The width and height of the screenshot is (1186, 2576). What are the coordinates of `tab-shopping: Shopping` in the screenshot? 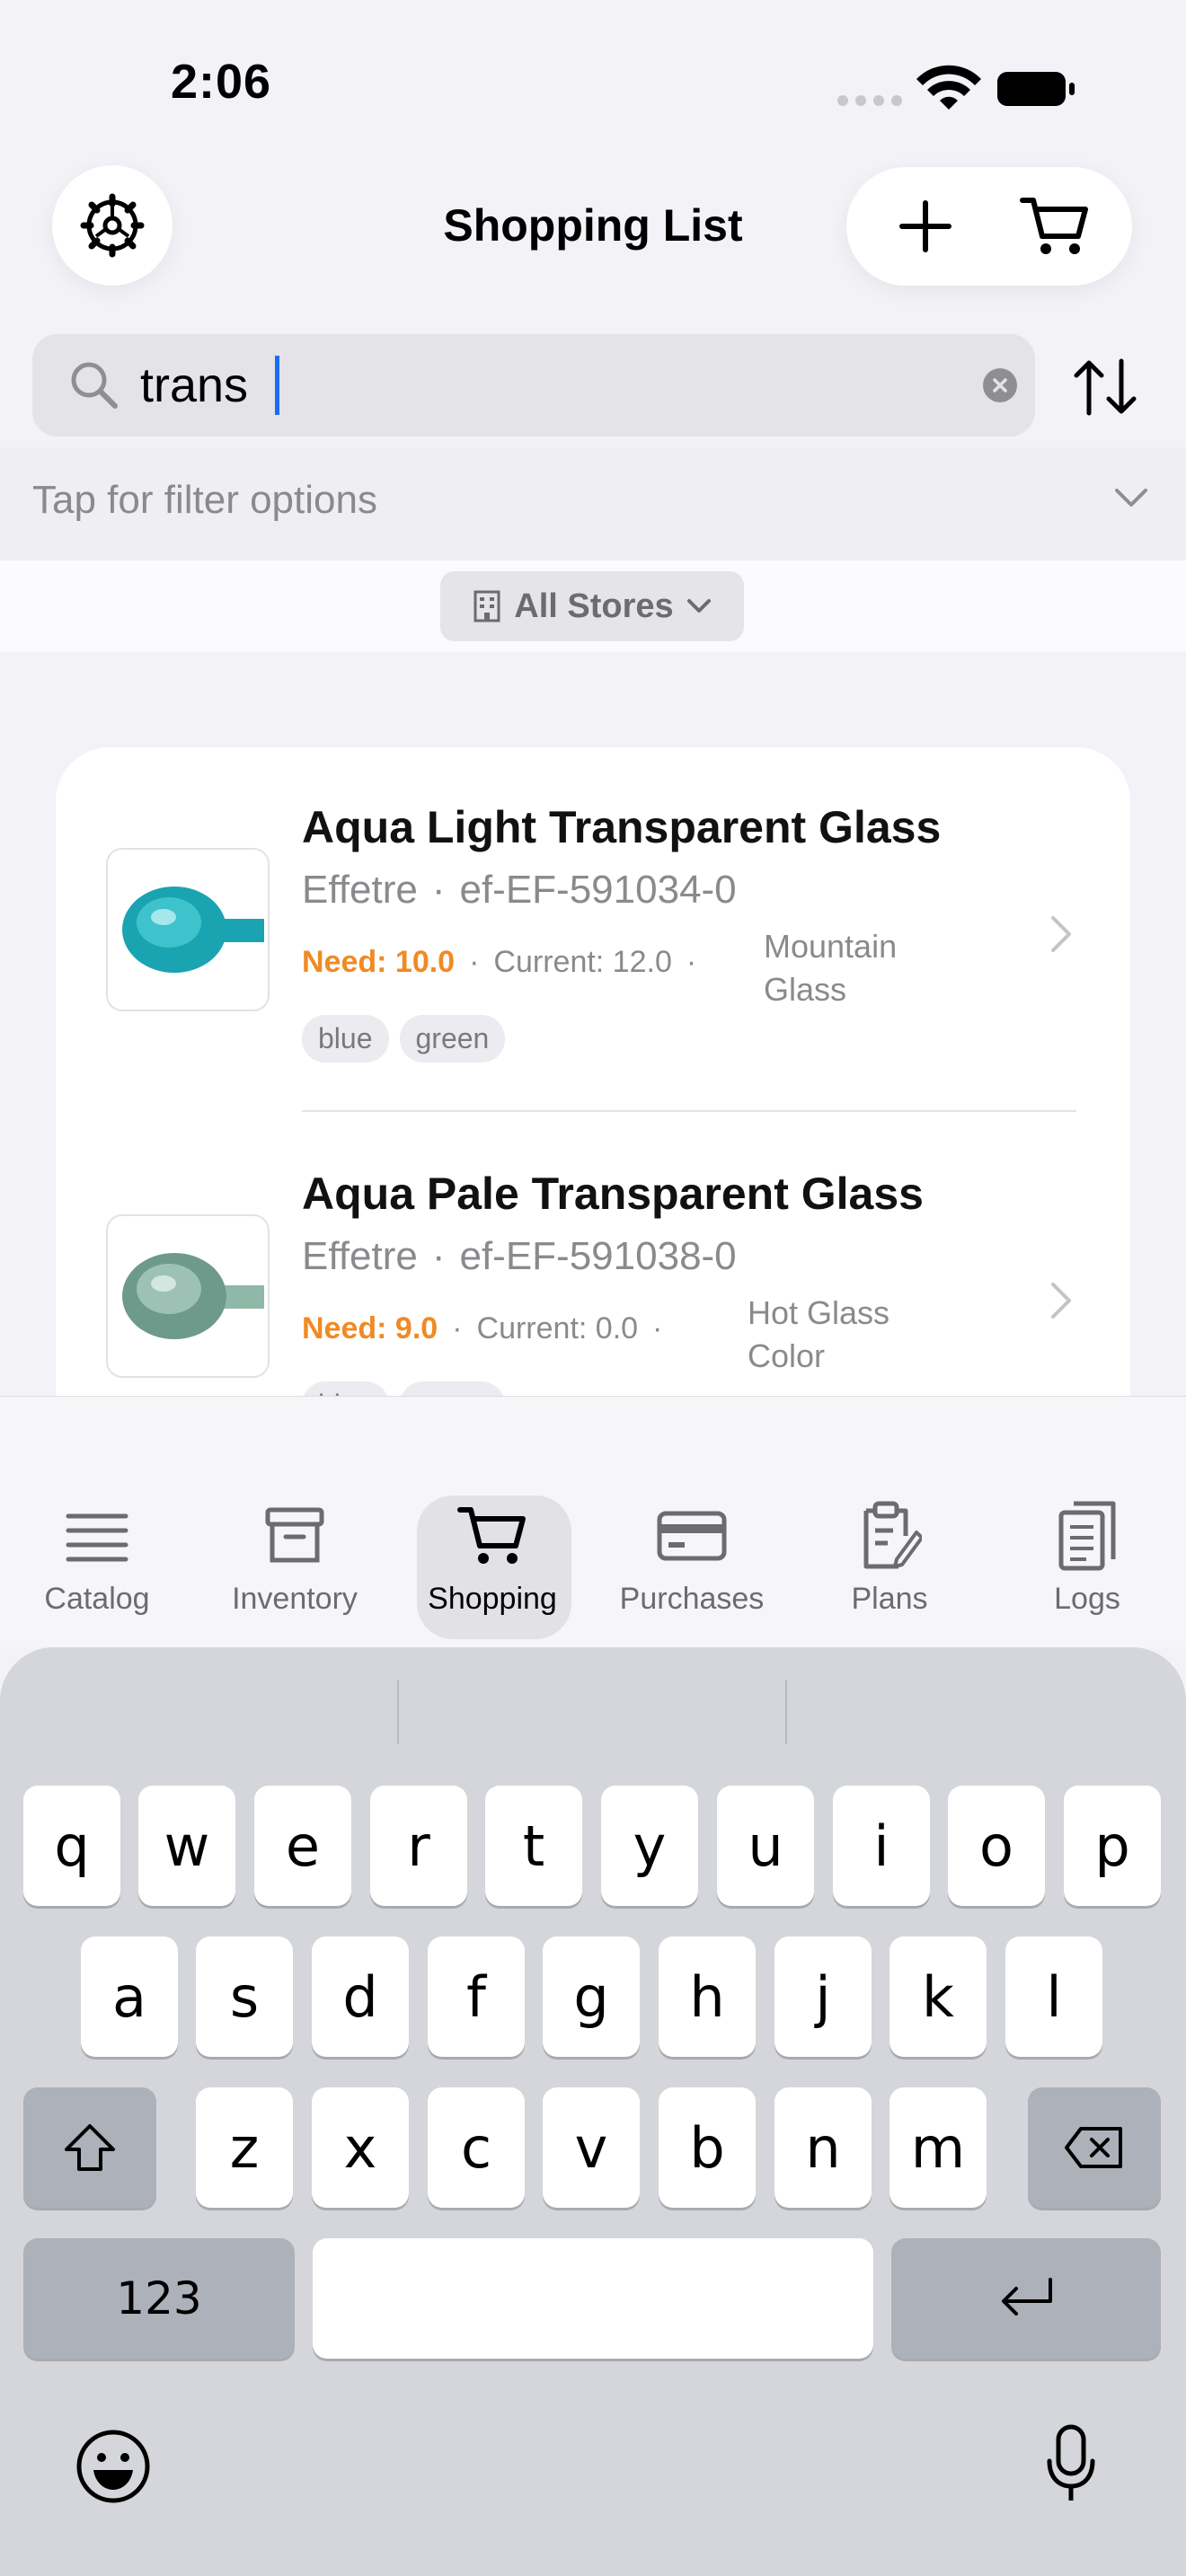 It's located at (492, 1556).